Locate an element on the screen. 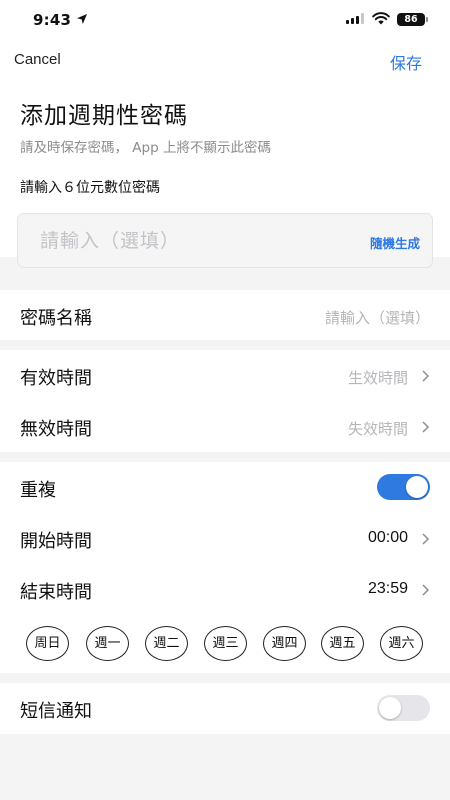 The image size is (450, 800). weekday-selector: 周日 週一 週二 週三 週四 週五 週六 is located at coordinates (225, 644).